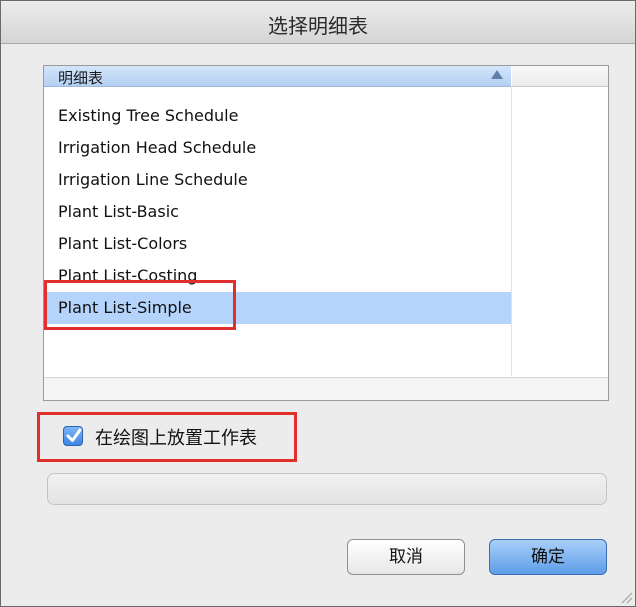 This screenshot has width=636, height=607. What do you see at coordinates (560, 76) in the screenshot?
I see `list-header-filler` at bounding box center [560, 76].